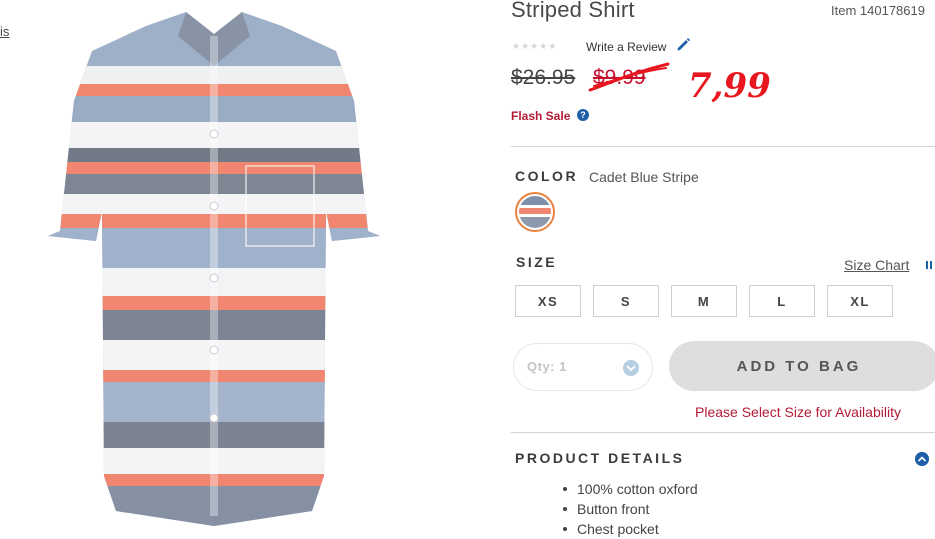 This screenshot has height=539, width=935. I want to click on handwritten-price-annotation: 7,99, so click(729, 86).